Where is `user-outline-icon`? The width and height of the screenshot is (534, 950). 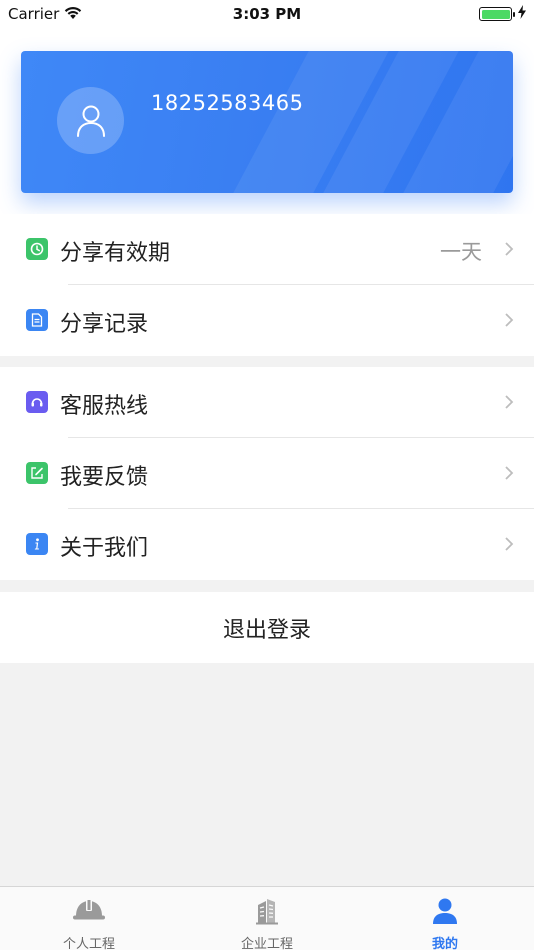
user-outline-icon is located at coordinates (90, 120).